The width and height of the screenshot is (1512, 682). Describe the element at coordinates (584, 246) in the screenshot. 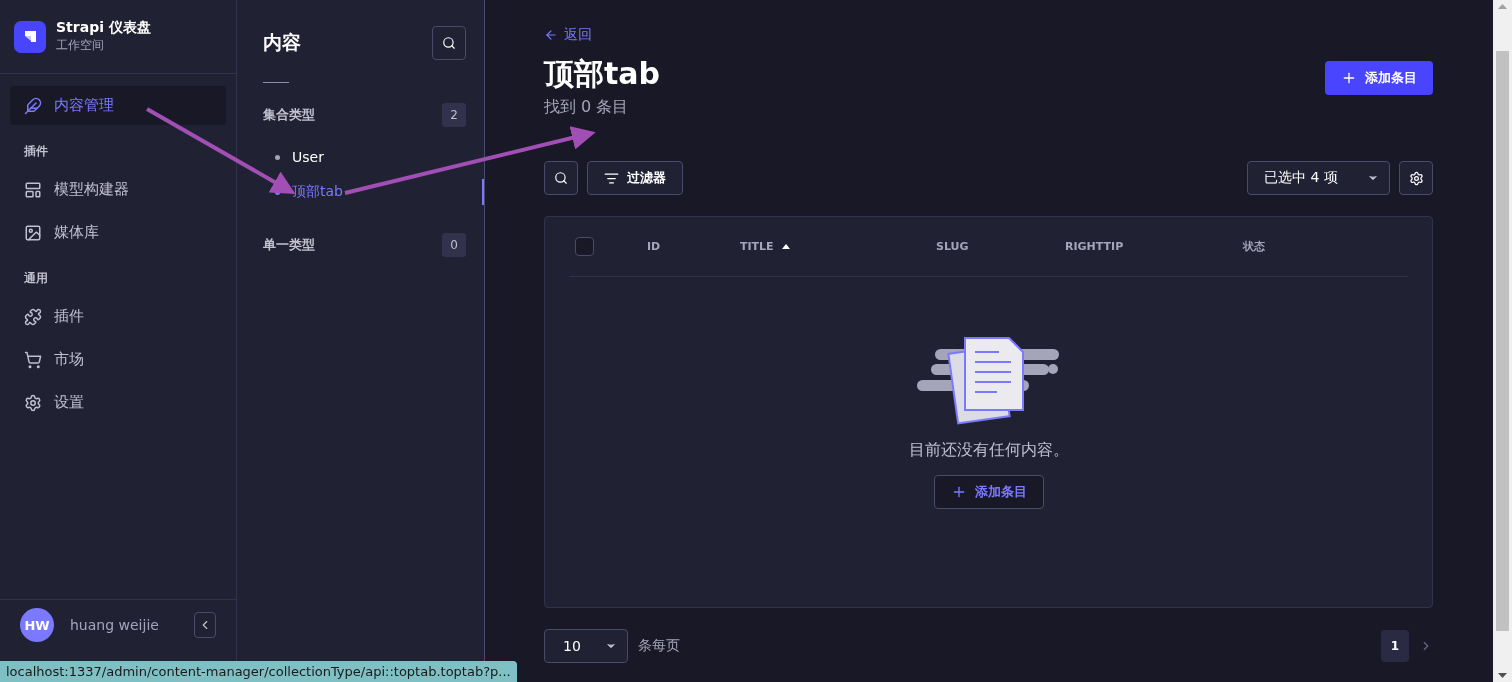

I see `select-all-checkbox` at that location.